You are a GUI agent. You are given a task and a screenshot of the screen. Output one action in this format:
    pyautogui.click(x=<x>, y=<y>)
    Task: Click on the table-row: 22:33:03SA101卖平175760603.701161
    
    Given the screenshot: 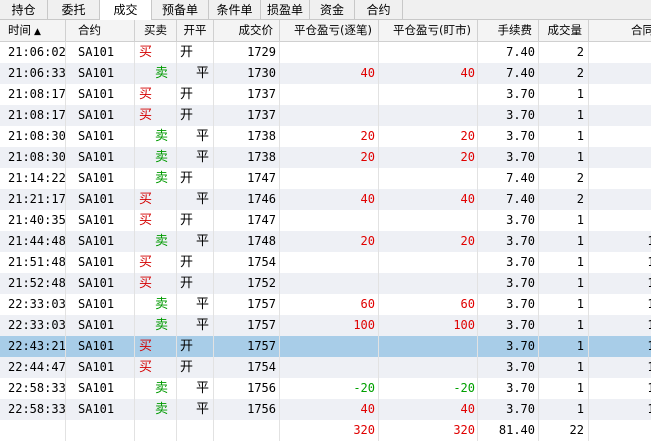 What is the action you would take?
    pyautogui.click(x=325, y=304)
    